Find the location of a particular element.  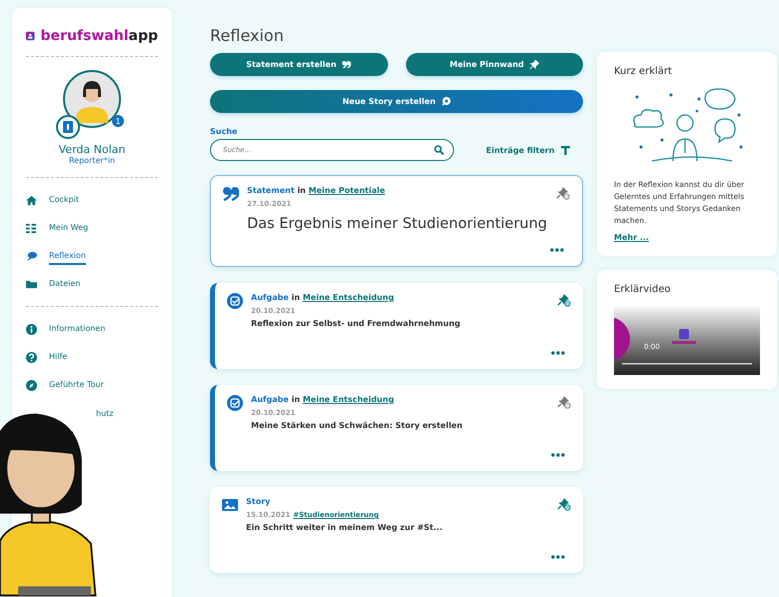

nav-item: hutz is located at coordinates (105, 413).